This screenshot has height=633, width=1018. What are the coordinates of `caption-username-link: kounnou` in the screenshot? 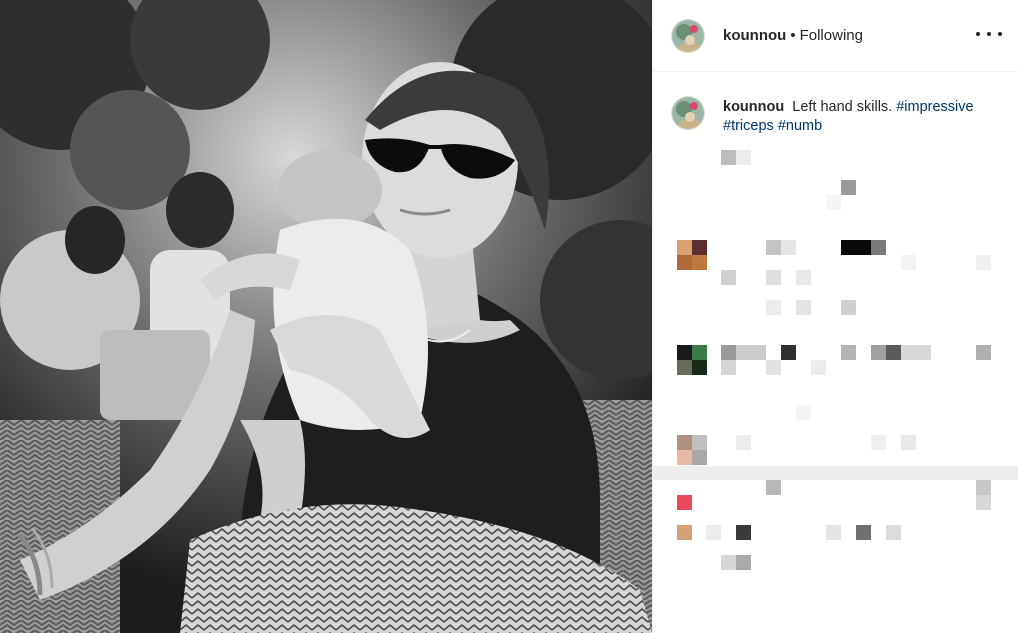 It's located at (753, 107).